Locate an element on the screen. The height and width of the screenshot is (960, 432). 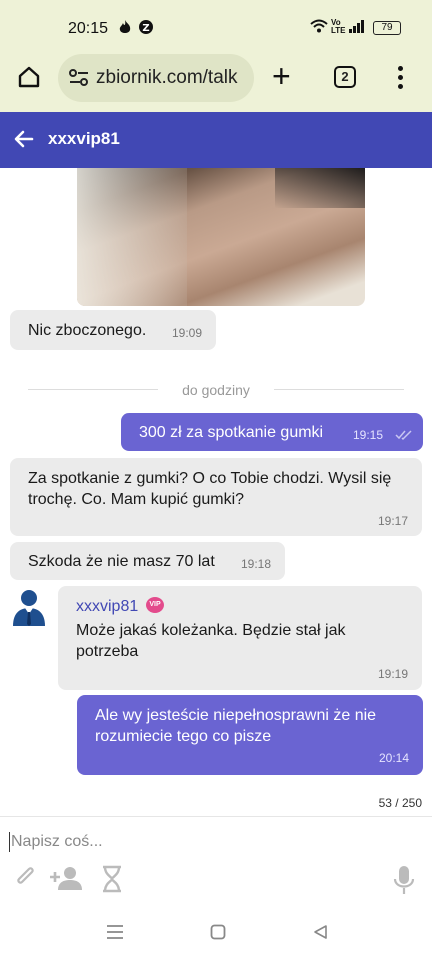
message-time: 19:18 is located at coordinates (256, 564).